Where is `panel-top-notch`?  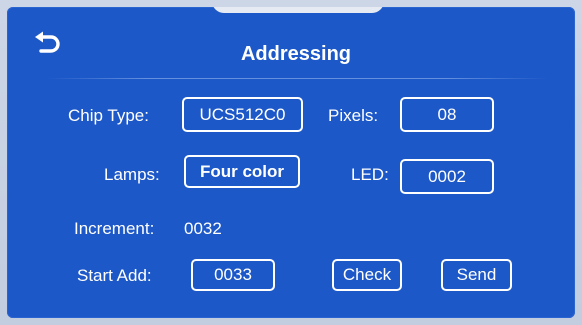 panel-top-notch is located at coordinates (298, 10).